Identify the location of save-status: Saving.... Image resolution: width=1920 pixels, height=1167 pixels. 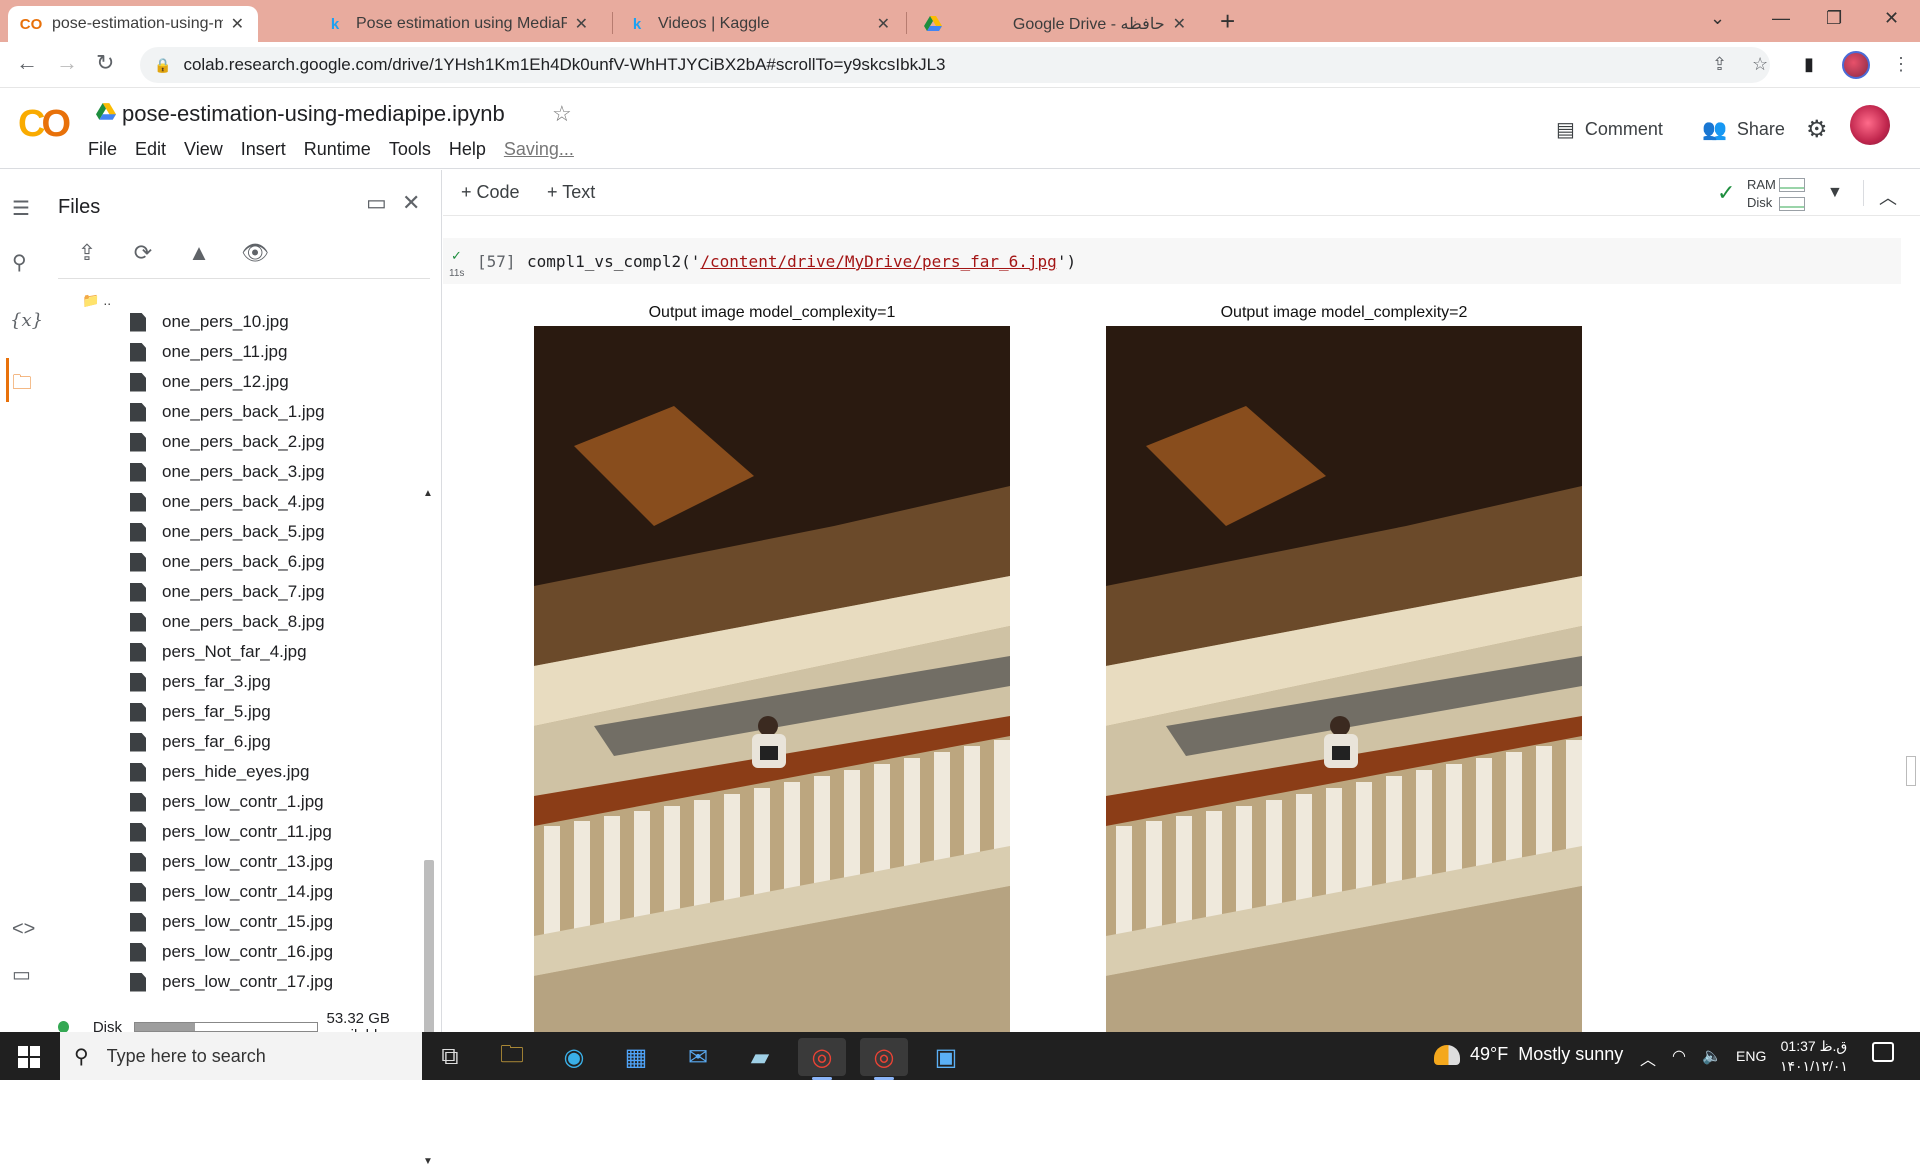
(539, 149).